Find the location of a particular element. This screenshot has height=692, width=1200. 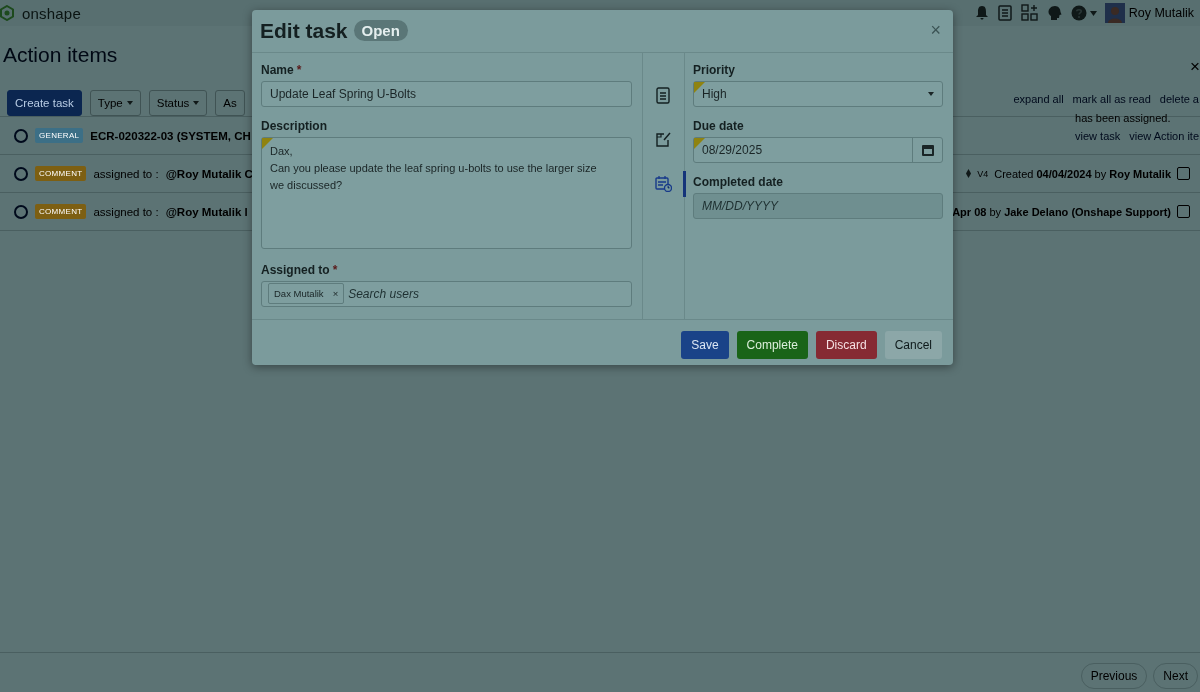

user-name: Roy Mutalik is located at coordinates (1161, 13).